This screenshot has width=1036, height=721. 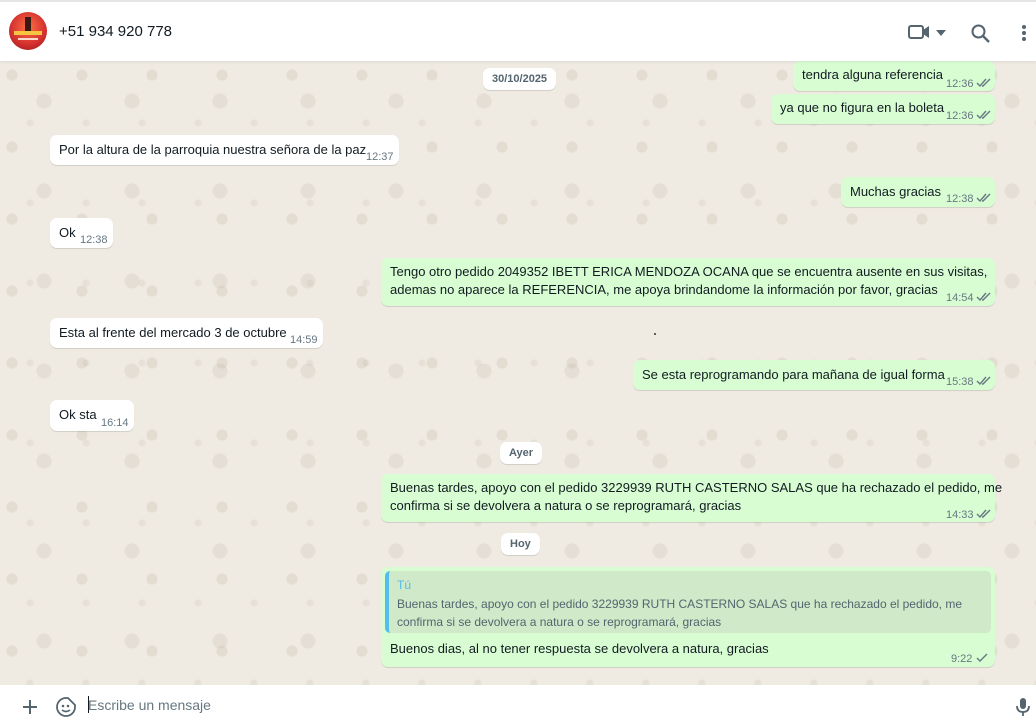 I want to click on date-separator: 30/10/2025, so click(x=520, y=79).